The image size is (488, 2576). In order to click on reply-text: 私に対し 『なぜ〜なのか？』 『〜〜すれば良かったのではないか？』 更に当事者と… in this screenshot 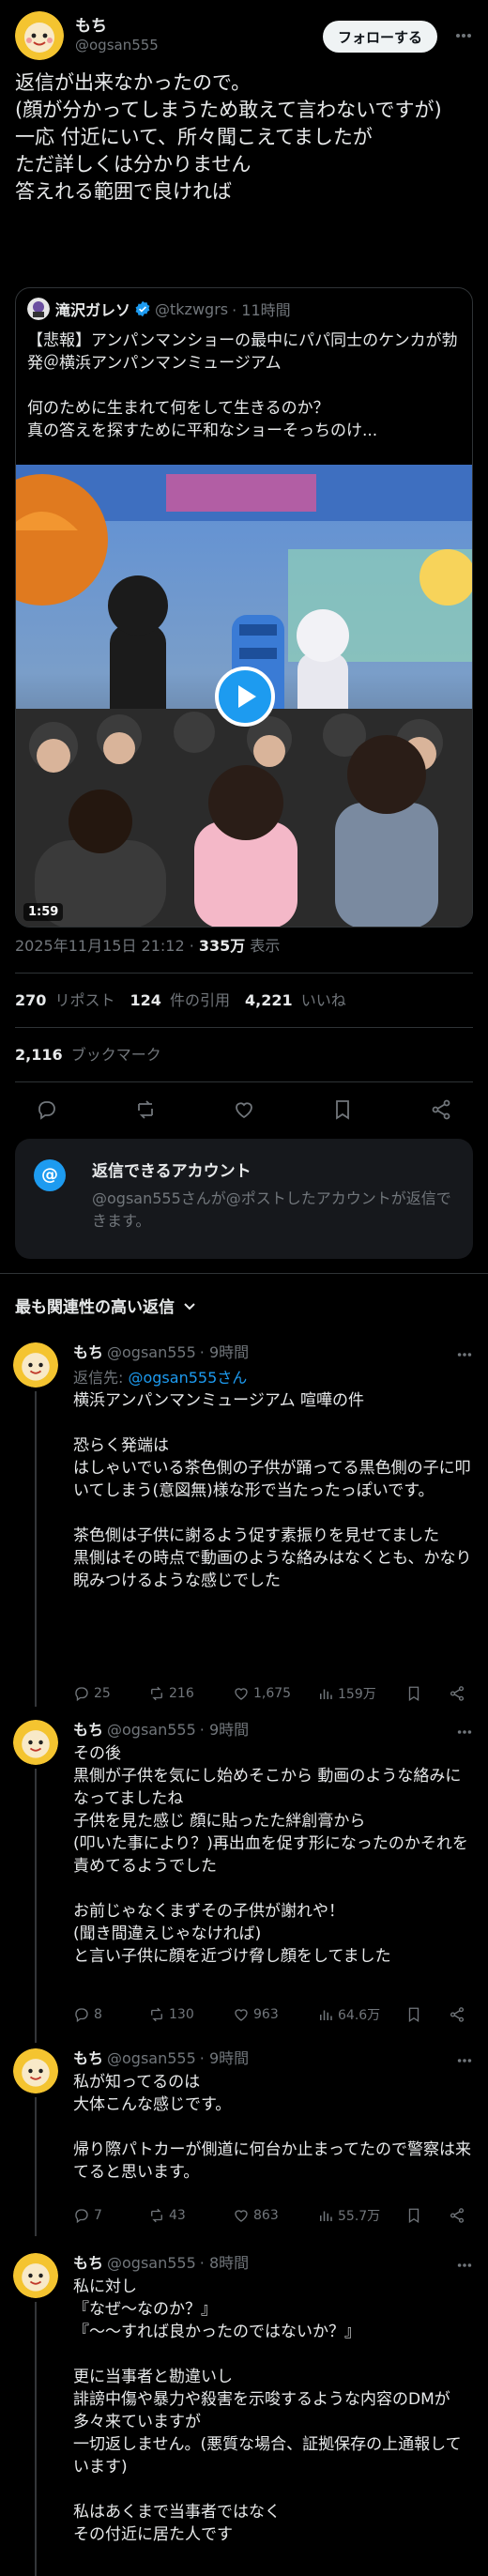, I will do `click(267, 2410)`.